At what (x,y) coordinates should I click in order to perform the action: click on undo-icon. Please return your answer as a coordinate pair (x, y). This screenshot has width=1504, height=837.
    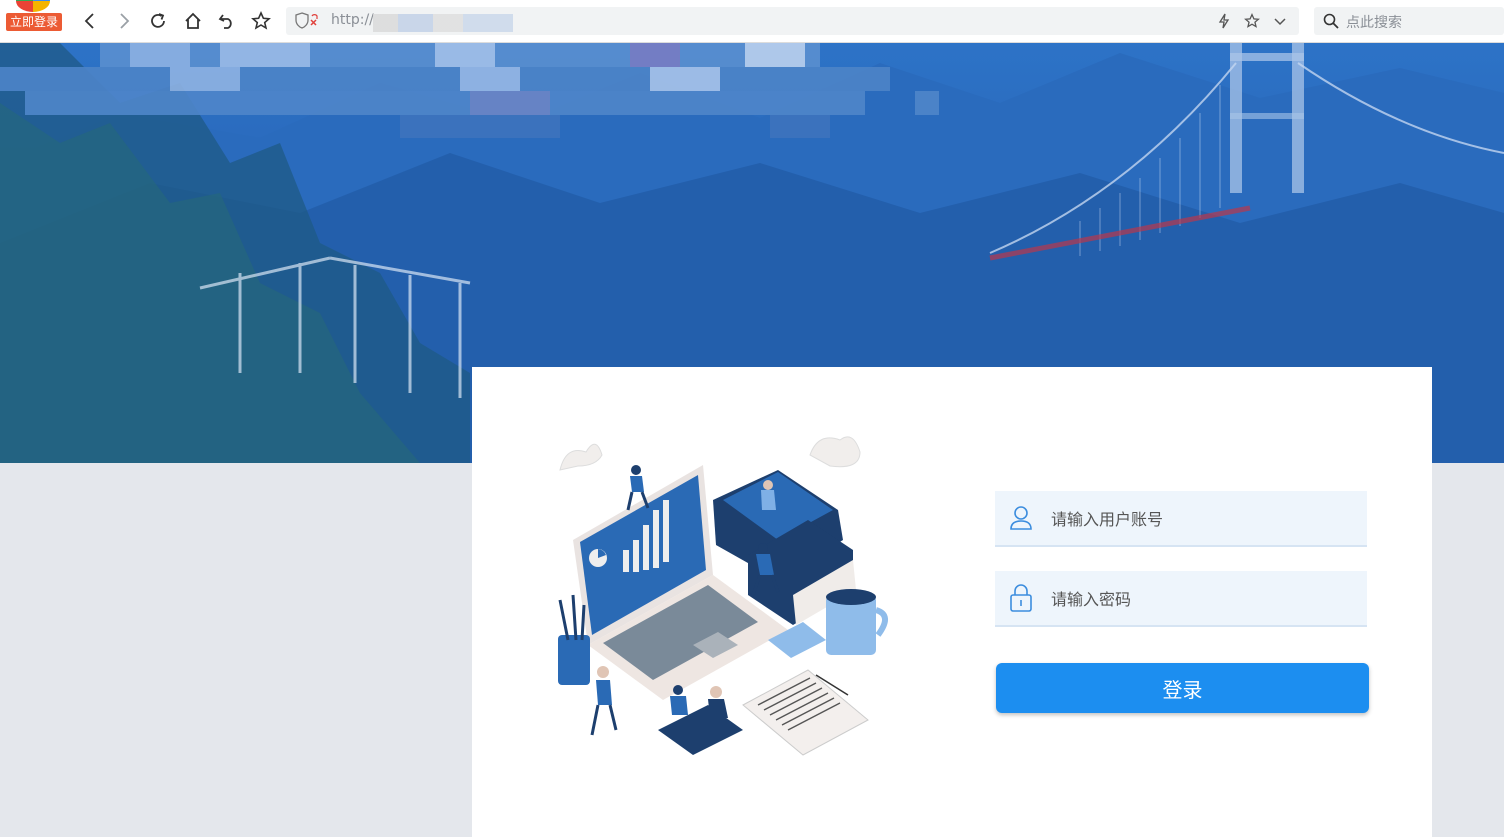
    Looking at the image, I should click on (225, 21).